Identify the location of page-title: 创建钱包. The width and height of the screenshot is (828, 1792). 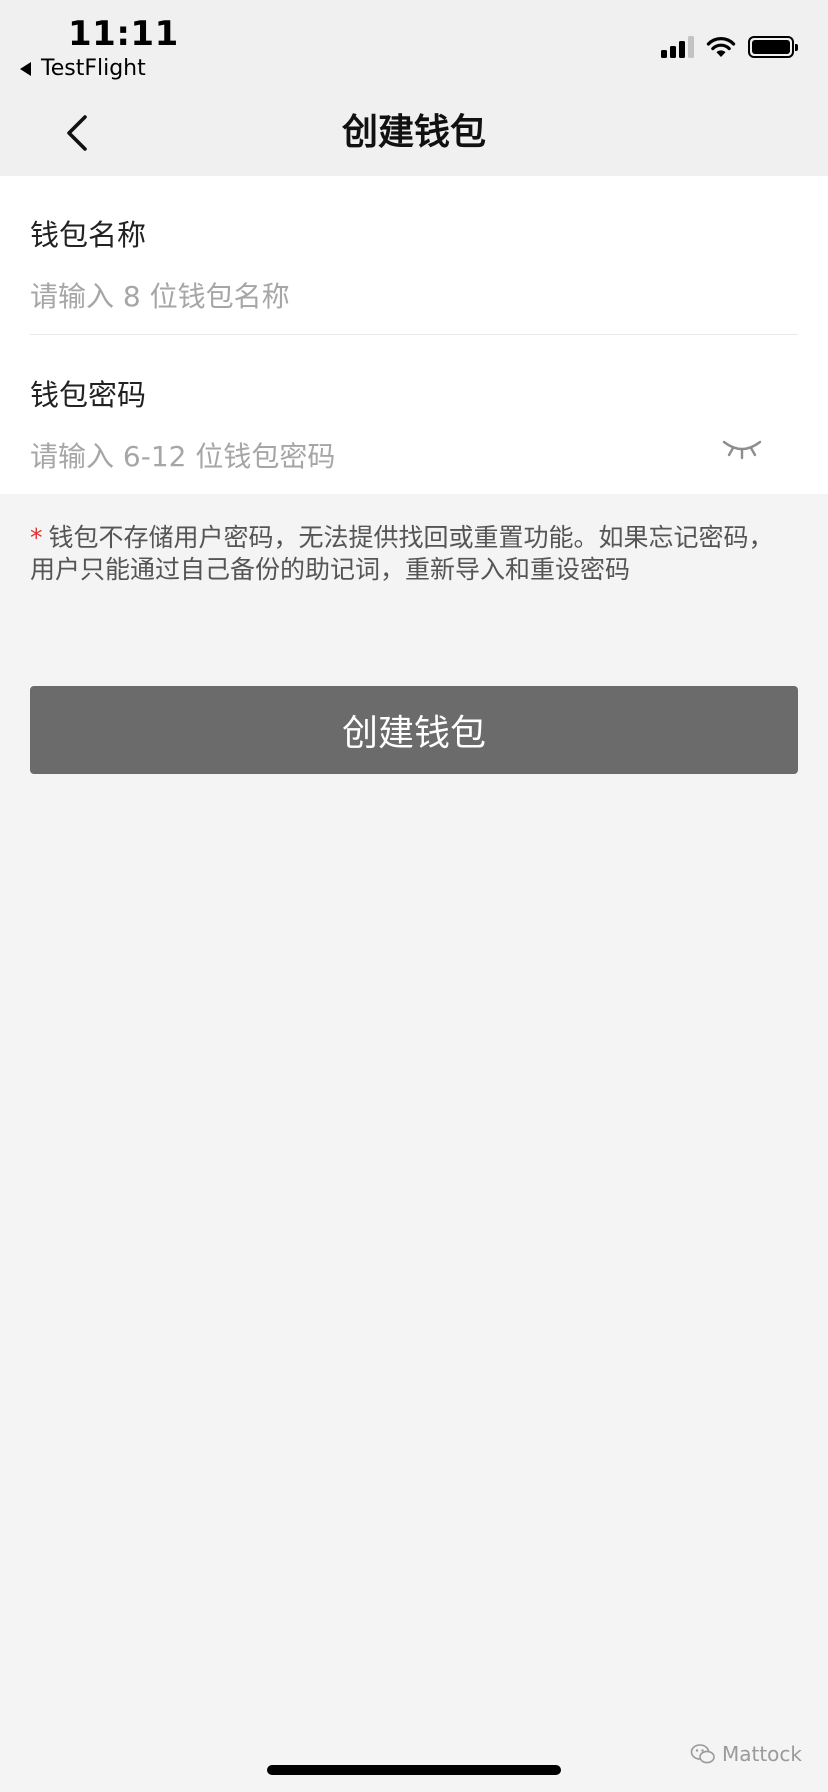
(413, 132).